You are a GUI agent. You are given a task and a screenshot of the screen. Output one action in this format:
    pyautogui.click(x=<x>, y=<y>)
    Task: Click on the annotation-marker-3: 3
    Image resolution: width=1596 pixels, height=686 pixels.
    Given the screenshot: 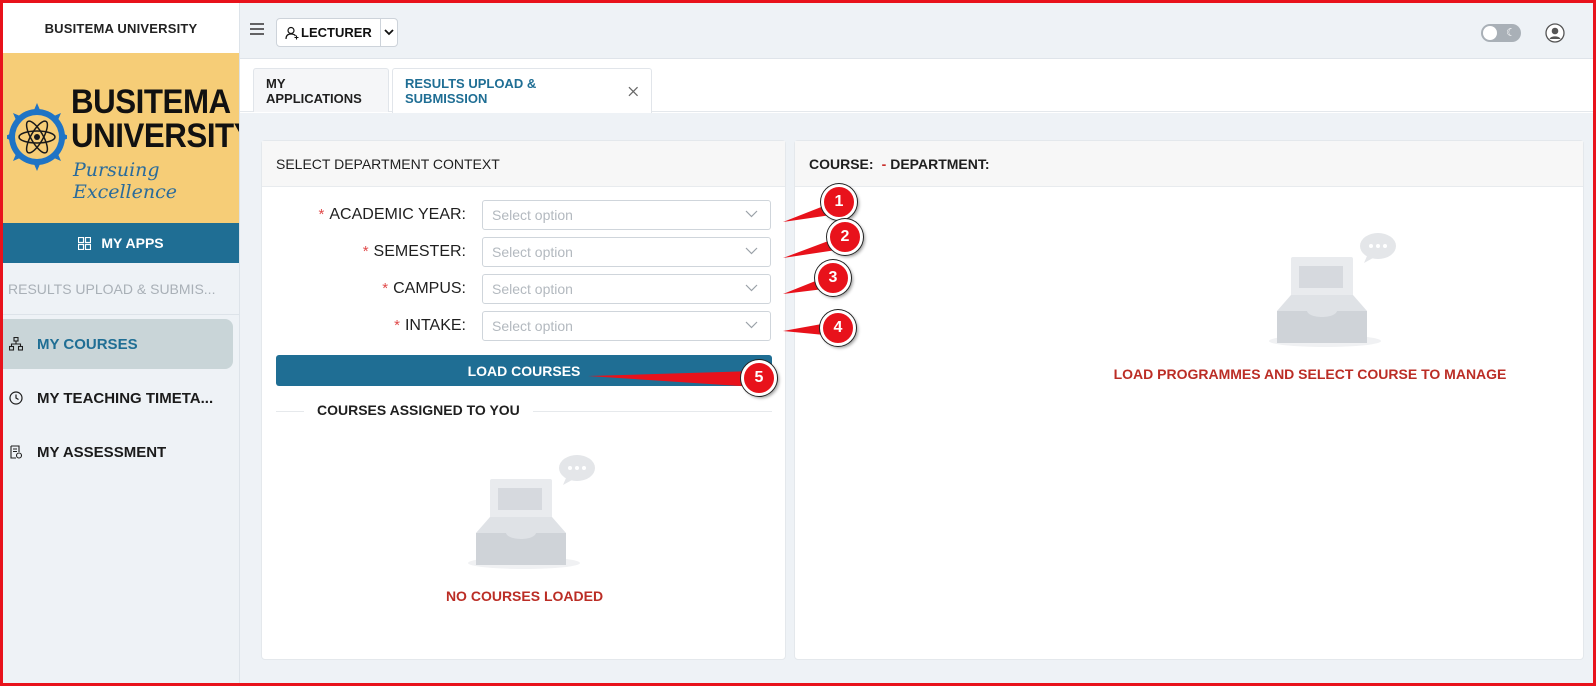 What is the action you would take?
    pyautogui.click(x=833, y=278)
    